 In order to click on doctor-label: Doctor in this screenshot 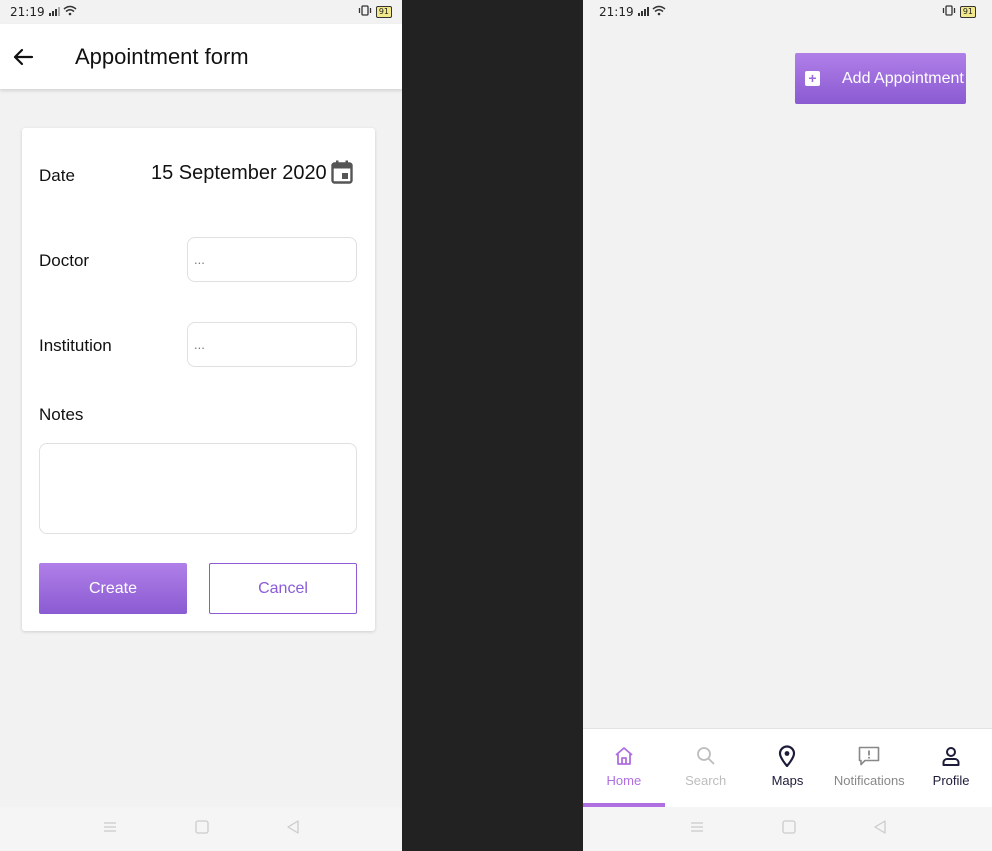, I will do `click(64, 260)`.